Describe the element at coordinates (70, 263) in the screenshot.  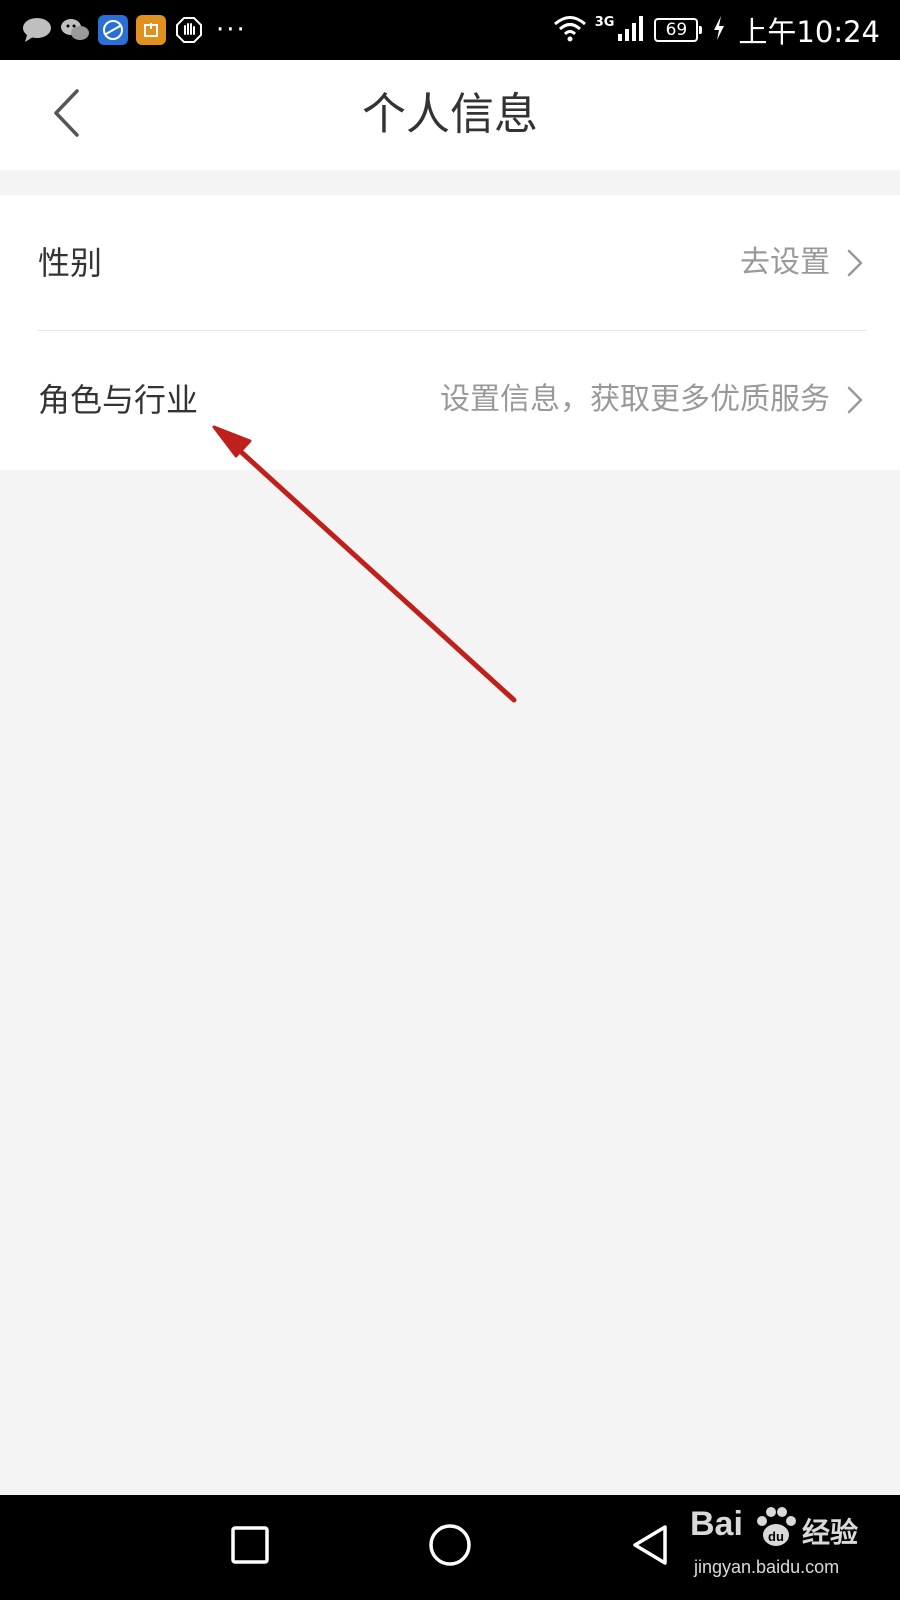
I see `gender-label: 性别` at that location.